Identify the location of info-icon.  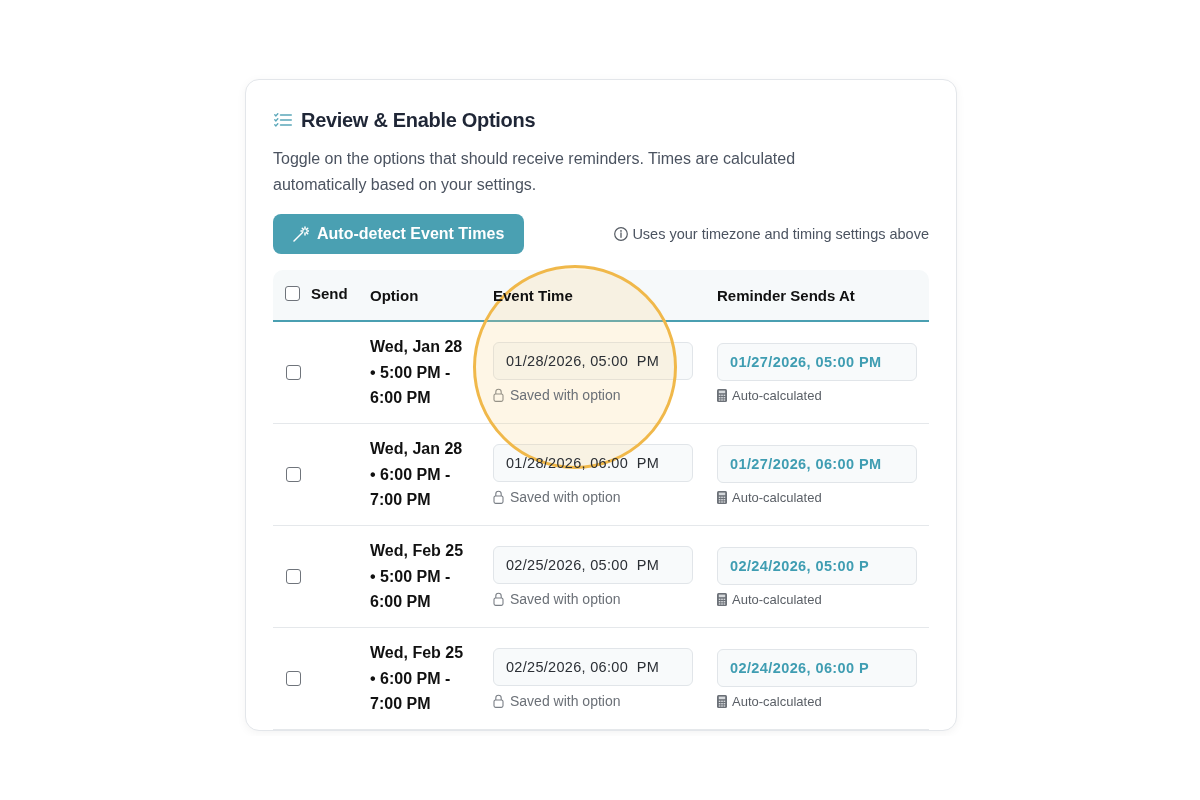
(621, 234).